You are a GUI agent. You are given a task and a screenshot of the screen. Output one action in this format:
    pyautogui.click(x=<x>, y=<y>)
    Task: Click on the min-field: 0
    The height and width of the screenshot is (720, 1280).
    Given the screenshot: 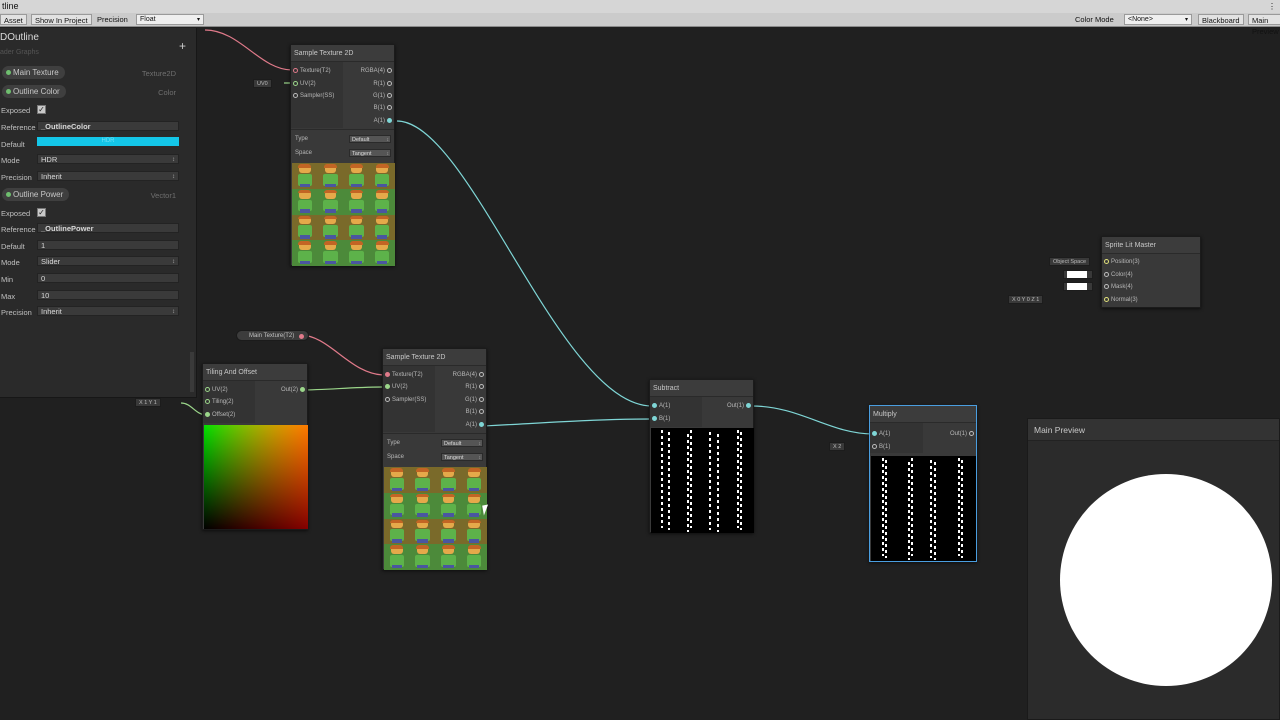 What is the action you would take?
    pyautogui.click(x=108, y=278)
    